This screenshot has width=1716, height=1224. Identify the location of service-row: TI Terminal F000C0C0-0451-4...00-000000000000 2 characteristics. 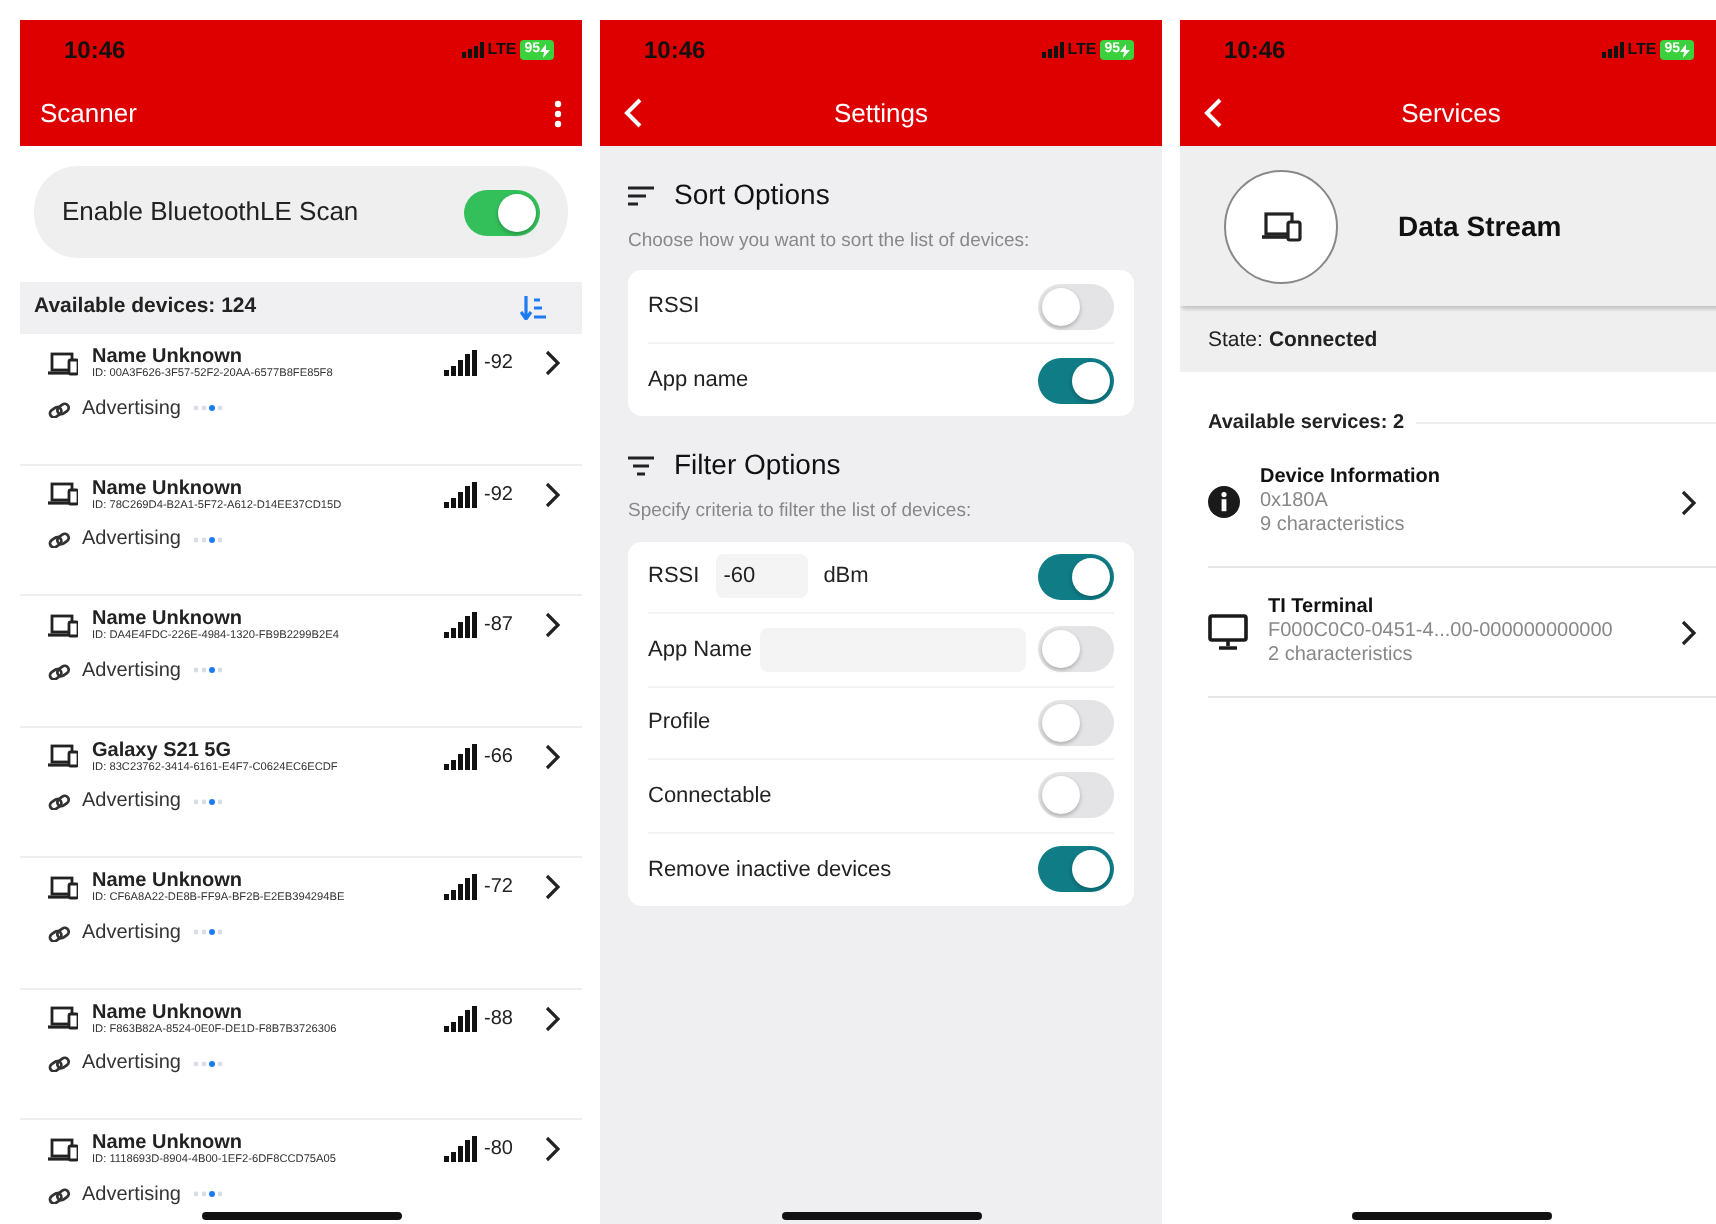
(1462, 633).